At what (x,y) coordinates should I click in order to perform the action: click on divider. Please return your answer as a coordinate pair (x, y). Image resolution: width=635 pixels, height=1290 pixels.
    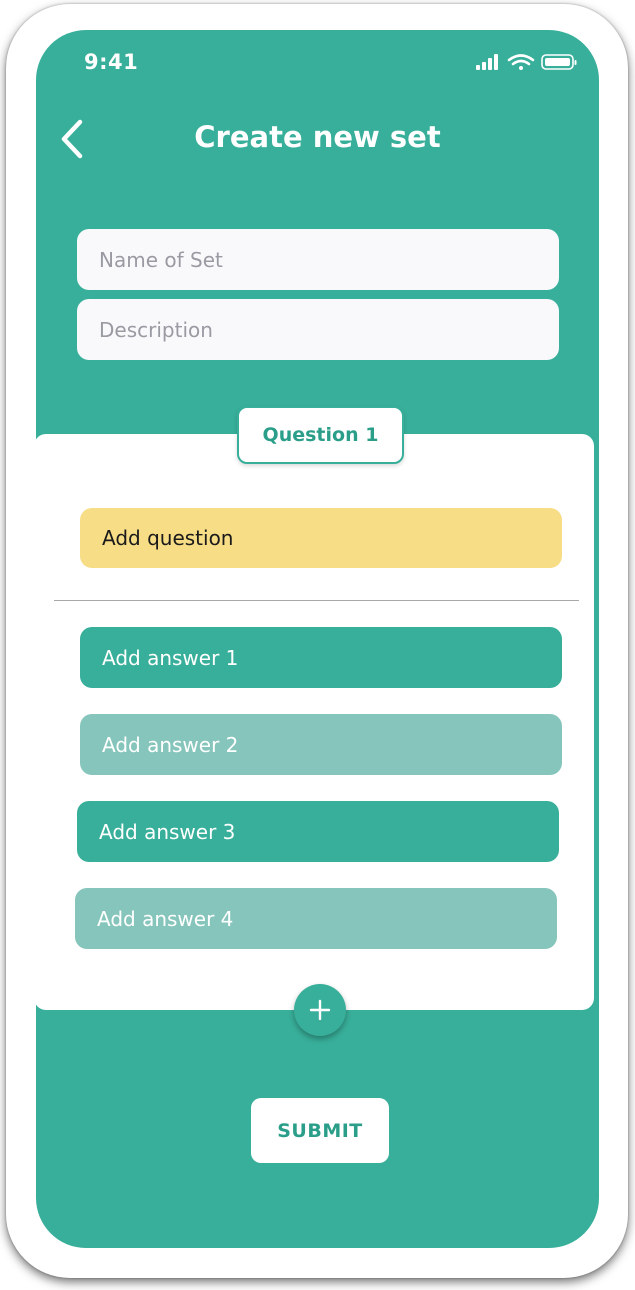
    Looking at the image, I should click on (316, 600).